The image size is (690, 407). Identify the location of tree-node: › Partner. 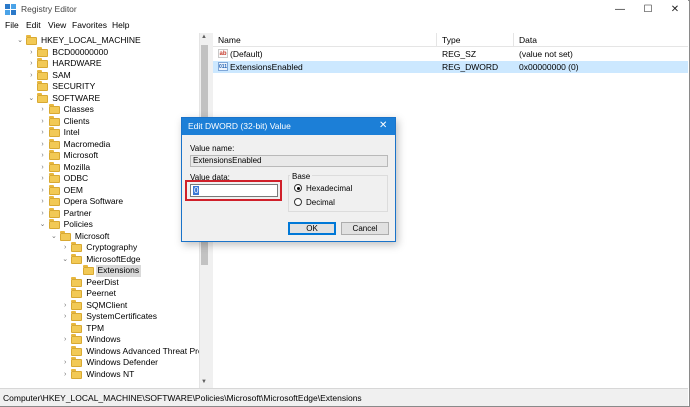
(99, 213).